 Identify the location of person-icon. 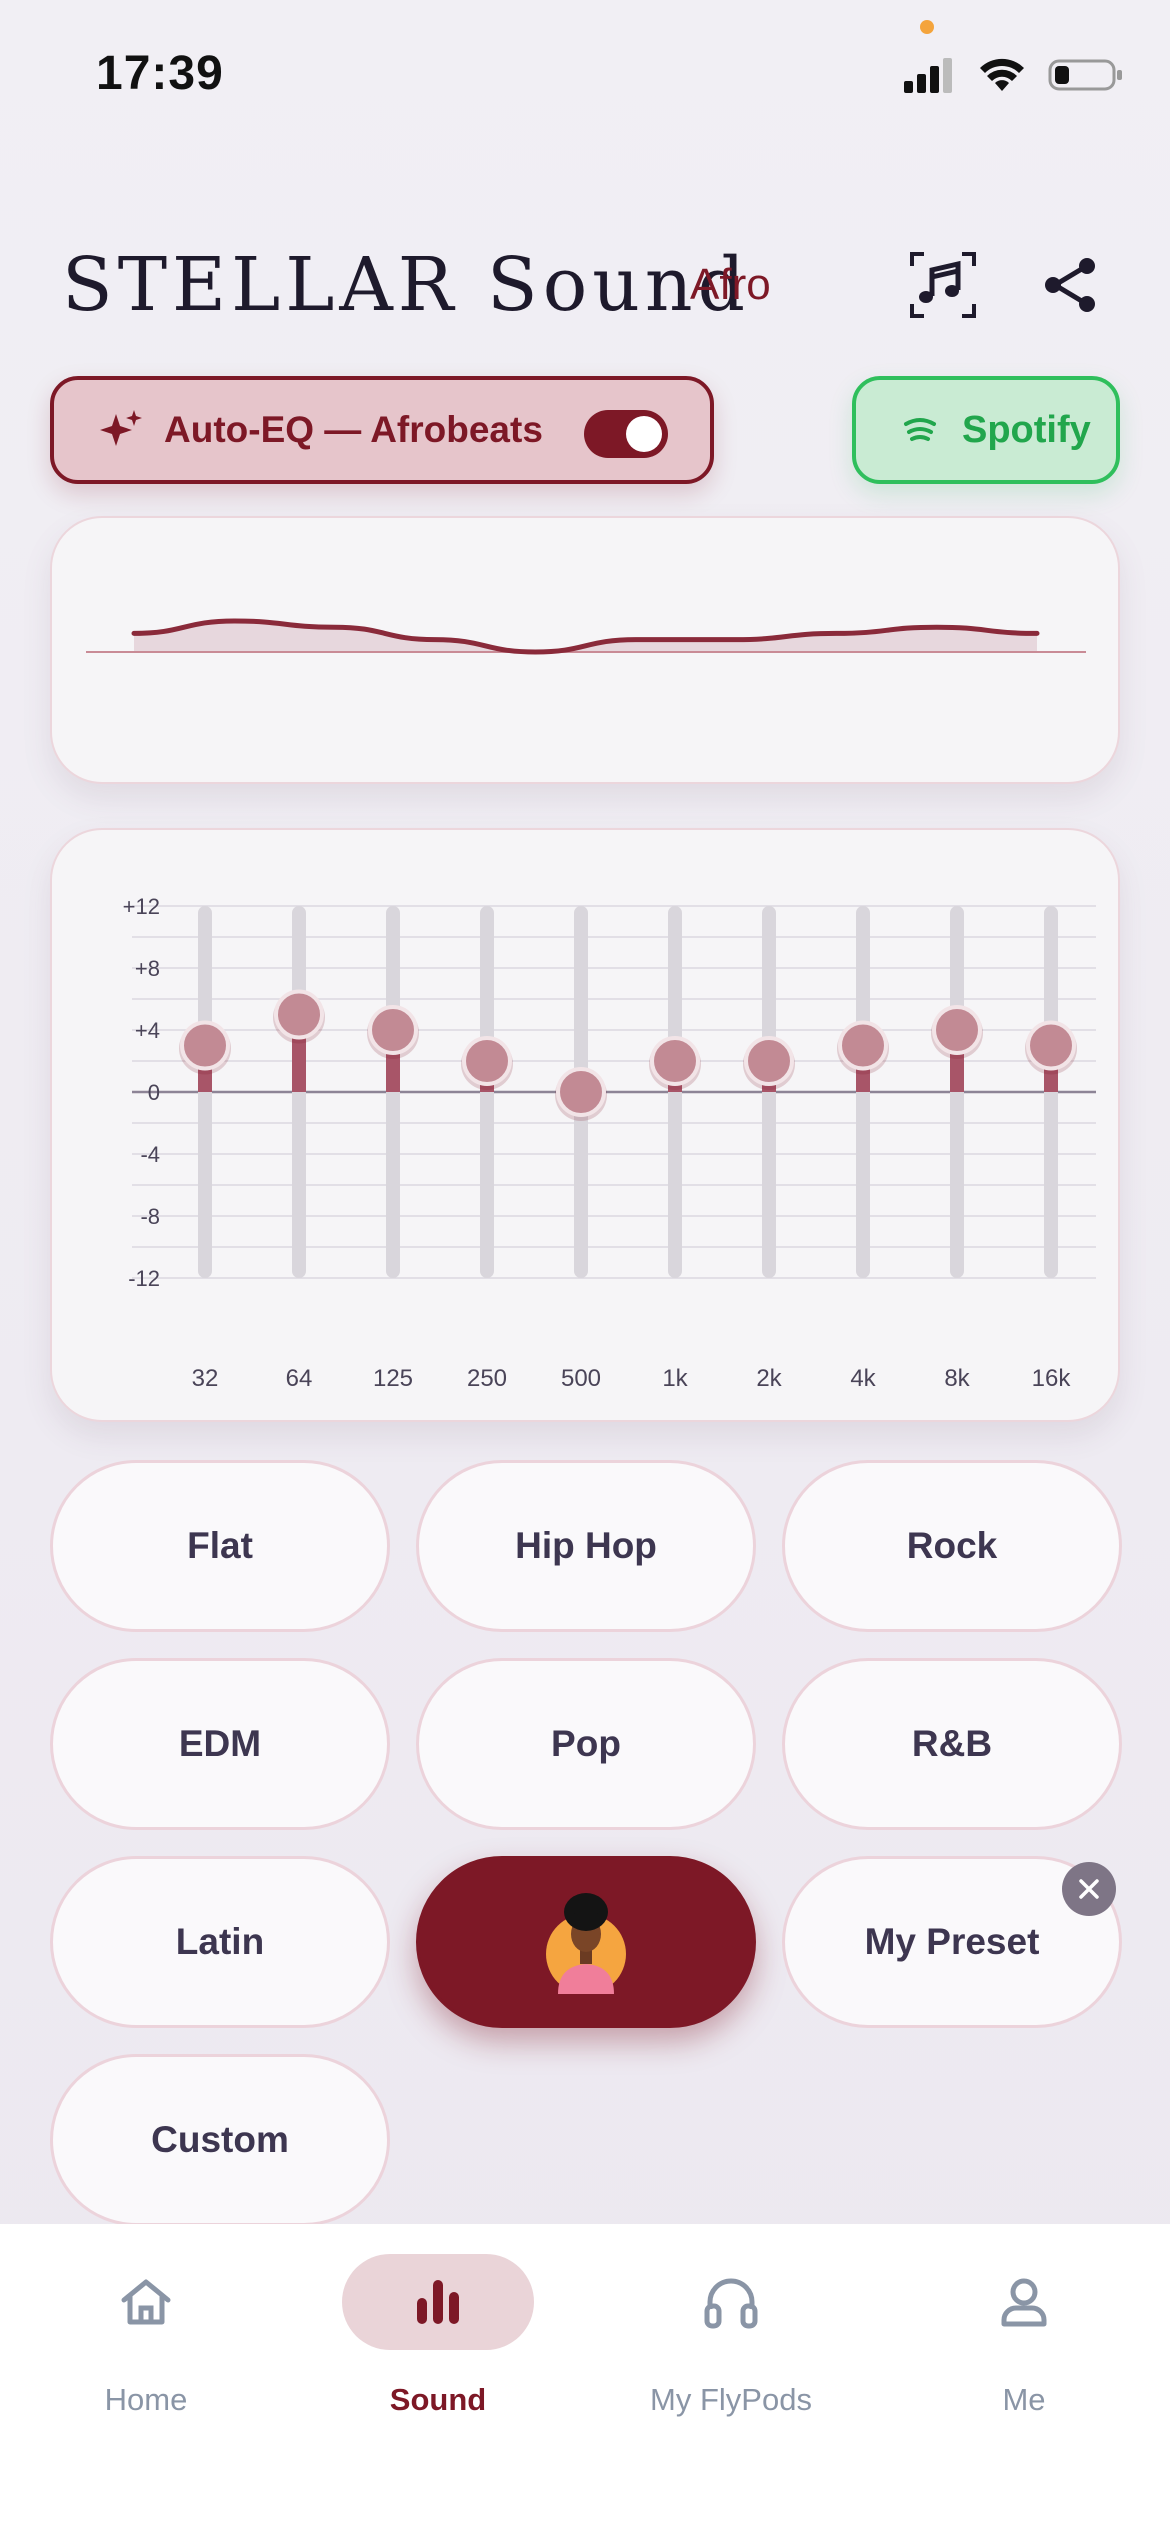
(1024, 2302).